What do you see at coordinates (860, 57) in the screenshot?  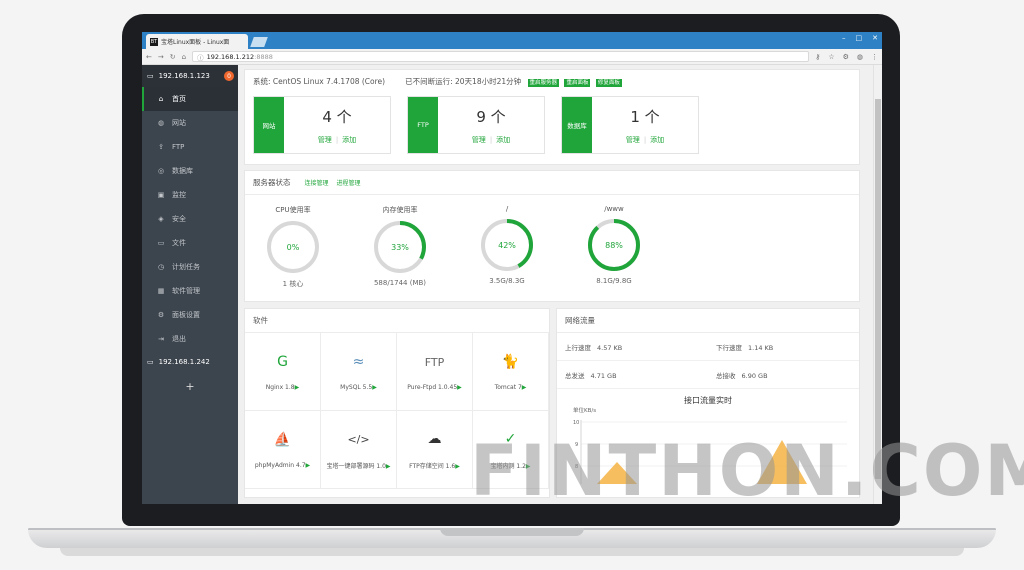 I see `globe-icon: ◍` at bounding box center [860, 57].